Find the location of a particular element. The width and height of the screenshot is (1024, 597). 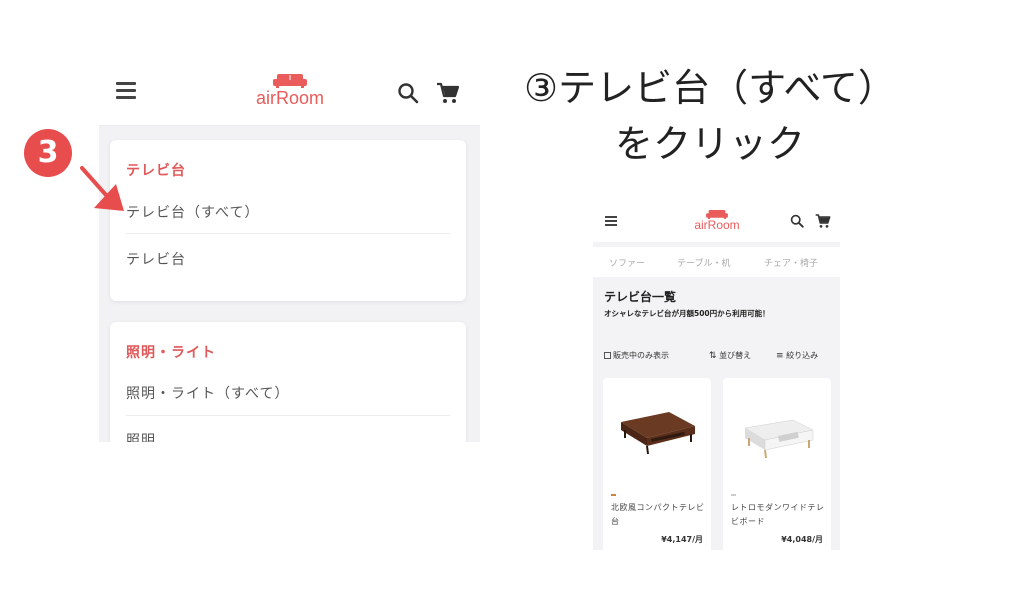

lighting-category-card: 照明・ライト 照明・ライト（すべて） 照明 is located at coordinates (288, 382).